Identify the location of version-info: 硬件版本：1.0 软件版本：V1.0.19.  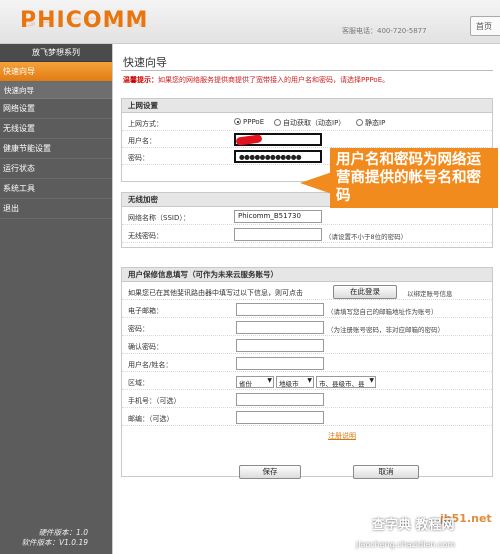
(50, 538).